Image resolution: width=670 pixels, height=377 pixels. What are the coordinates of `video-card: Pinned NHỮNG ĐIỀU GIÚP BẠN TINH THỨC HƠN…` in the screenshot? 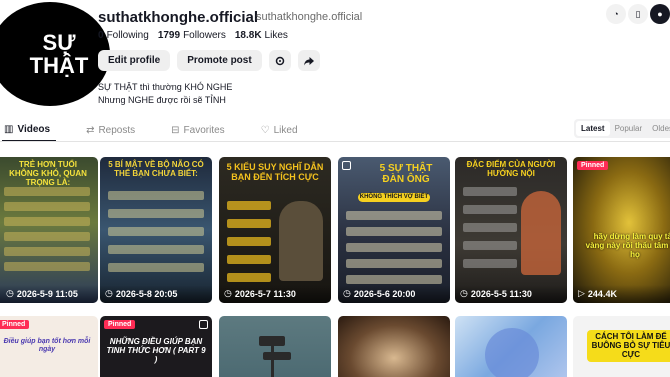 It's located at (156, 346).